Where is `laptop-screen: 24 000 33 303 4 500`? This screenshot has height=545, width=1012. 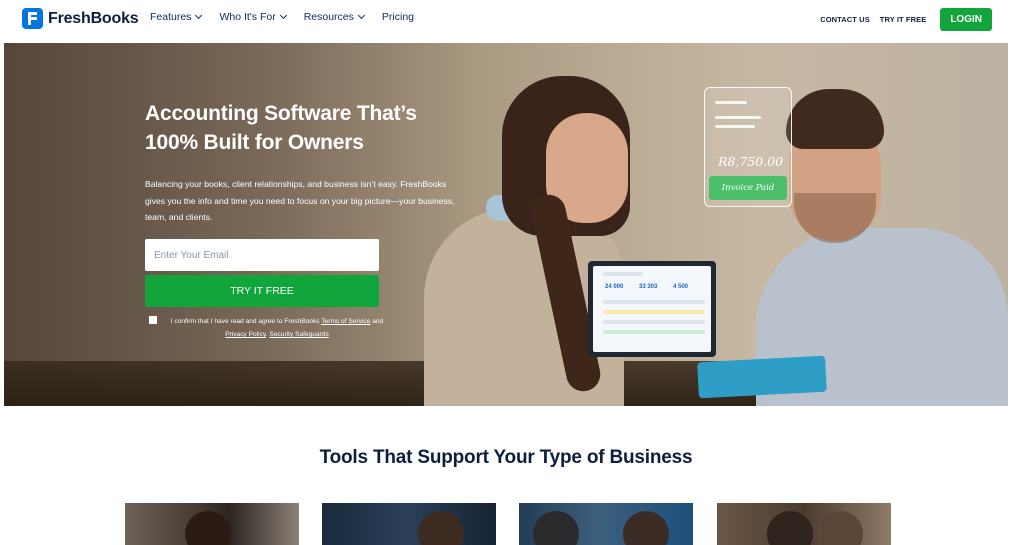 laptop-screen: 24 000 33 303 4 500 is located at coordinates (652, 309).